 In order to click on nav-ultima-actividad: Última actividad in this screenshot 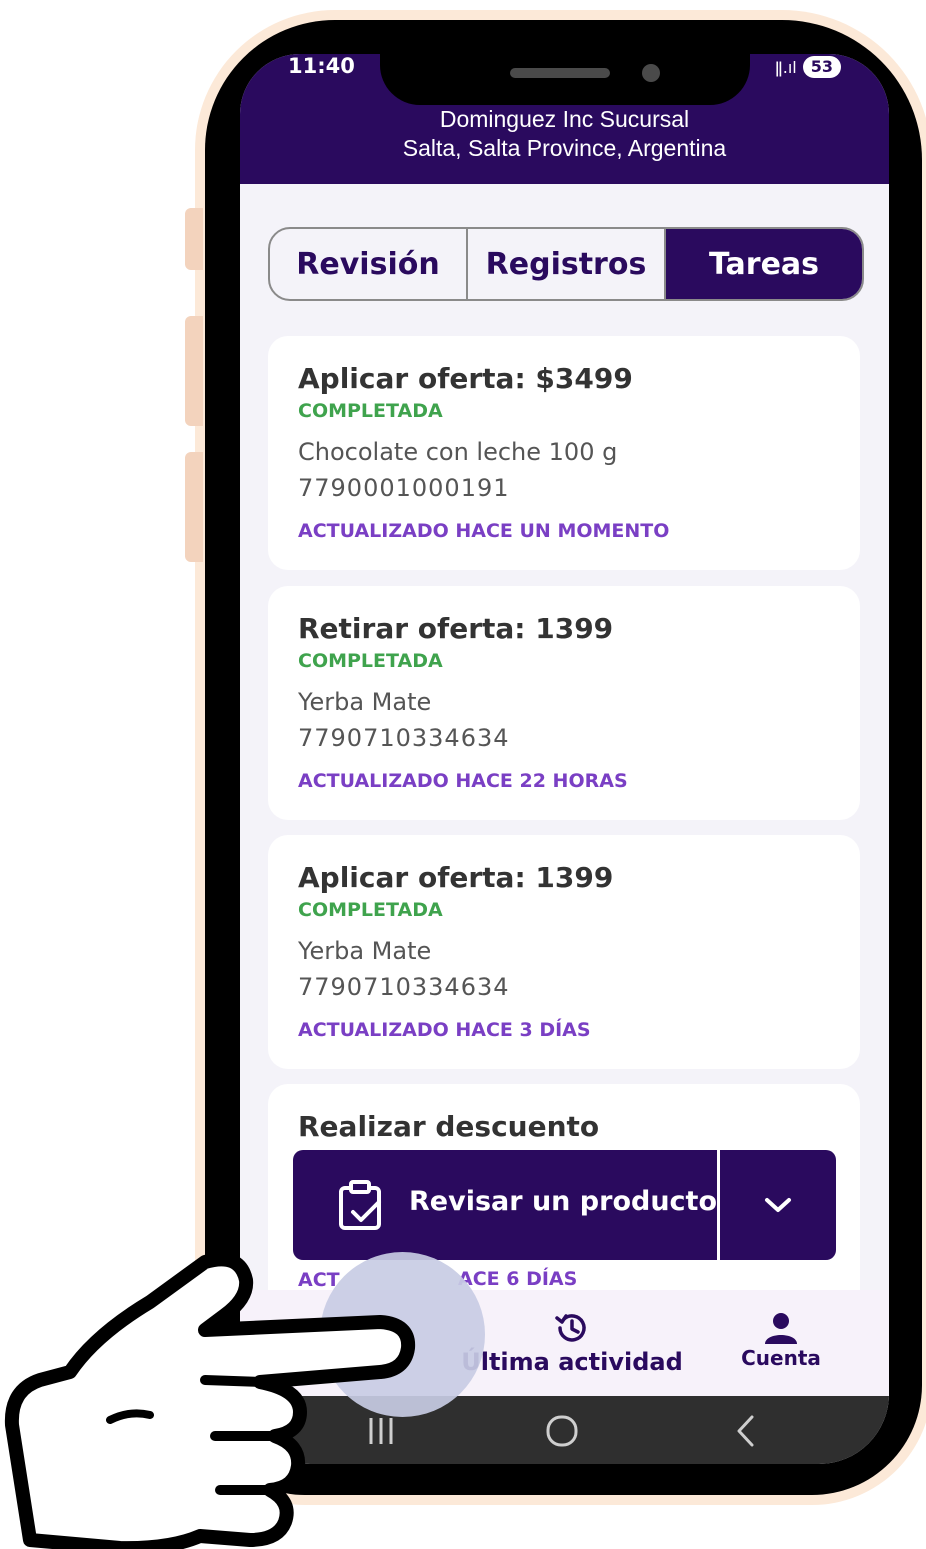, I will do `click(572, 1342)`.